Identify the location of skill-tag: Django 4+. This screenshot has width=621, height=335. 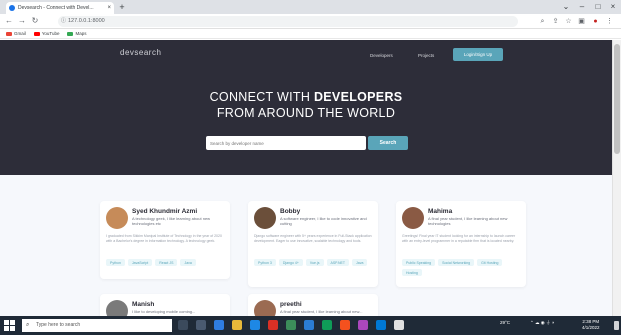
(290, 262).